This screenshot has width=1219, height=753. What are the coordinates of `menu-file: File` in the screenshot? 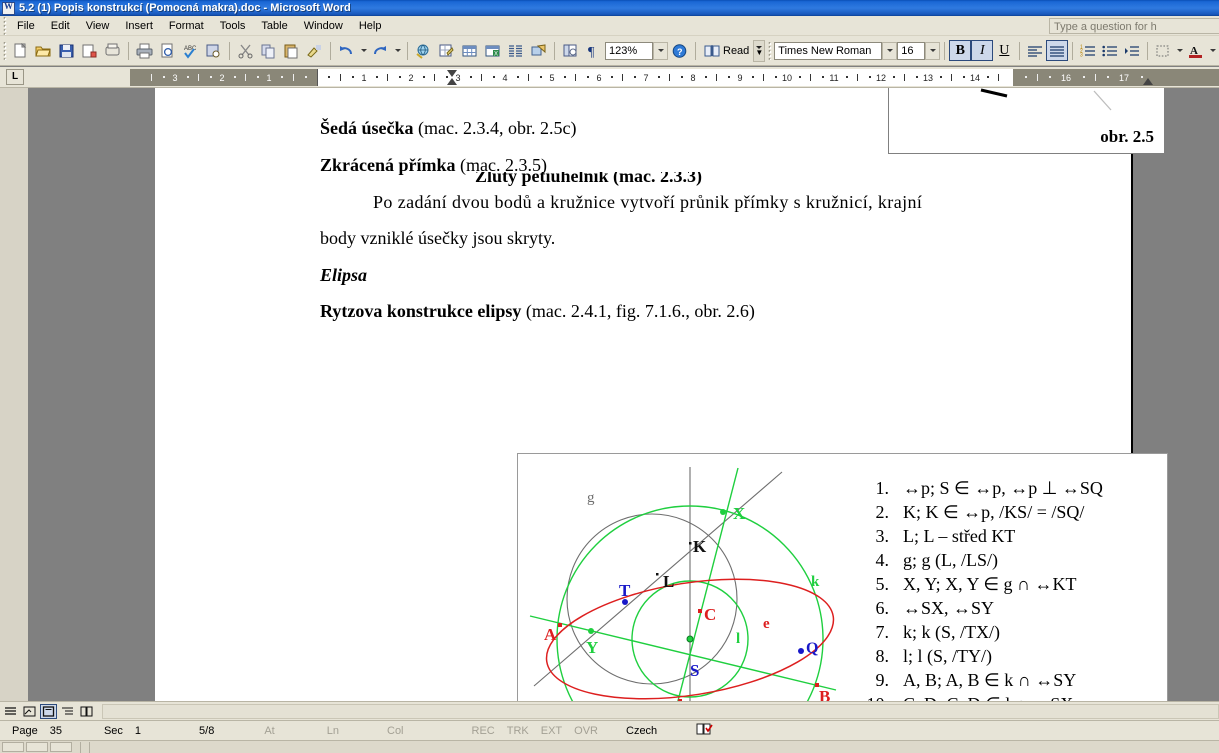 It's located at (26, 26).